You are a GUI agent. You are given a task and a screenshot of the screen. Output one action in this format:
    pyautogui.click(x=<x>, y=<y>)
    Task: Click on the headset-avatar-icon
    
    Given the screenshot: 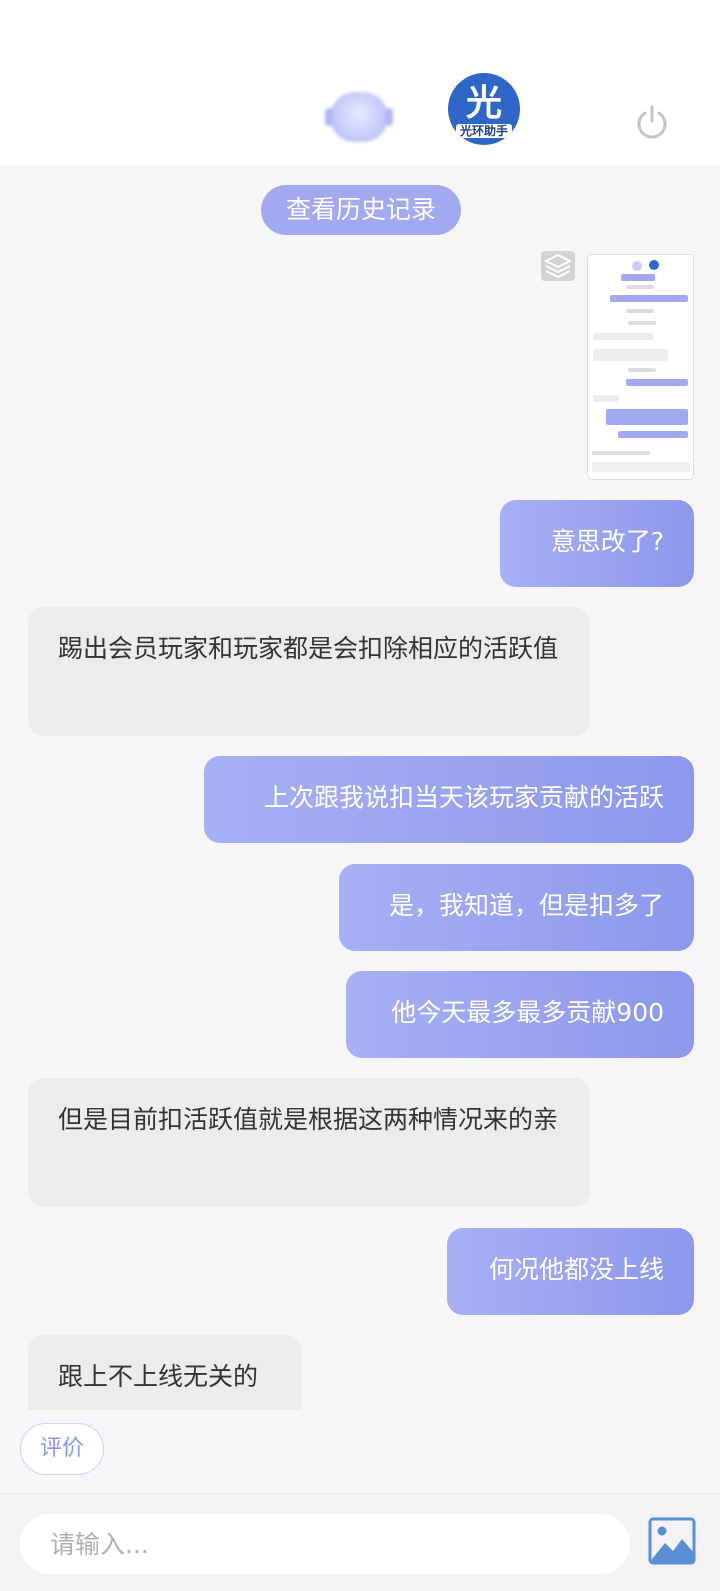 What is the action you would take?
    pyautogui.click(x=359, y=117)
    